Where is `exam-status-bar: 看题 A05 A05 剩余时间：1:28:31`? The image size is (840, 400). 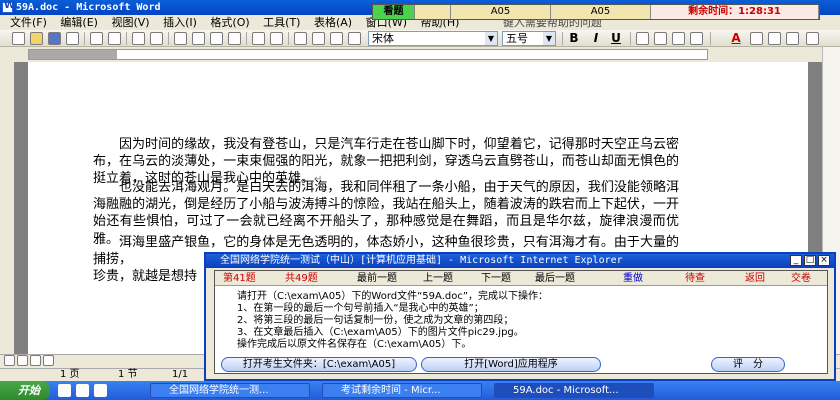
exam-status-bar: 看题 A05 A05 剩余时间：1:28:31 is located at coordinates (596, 12).